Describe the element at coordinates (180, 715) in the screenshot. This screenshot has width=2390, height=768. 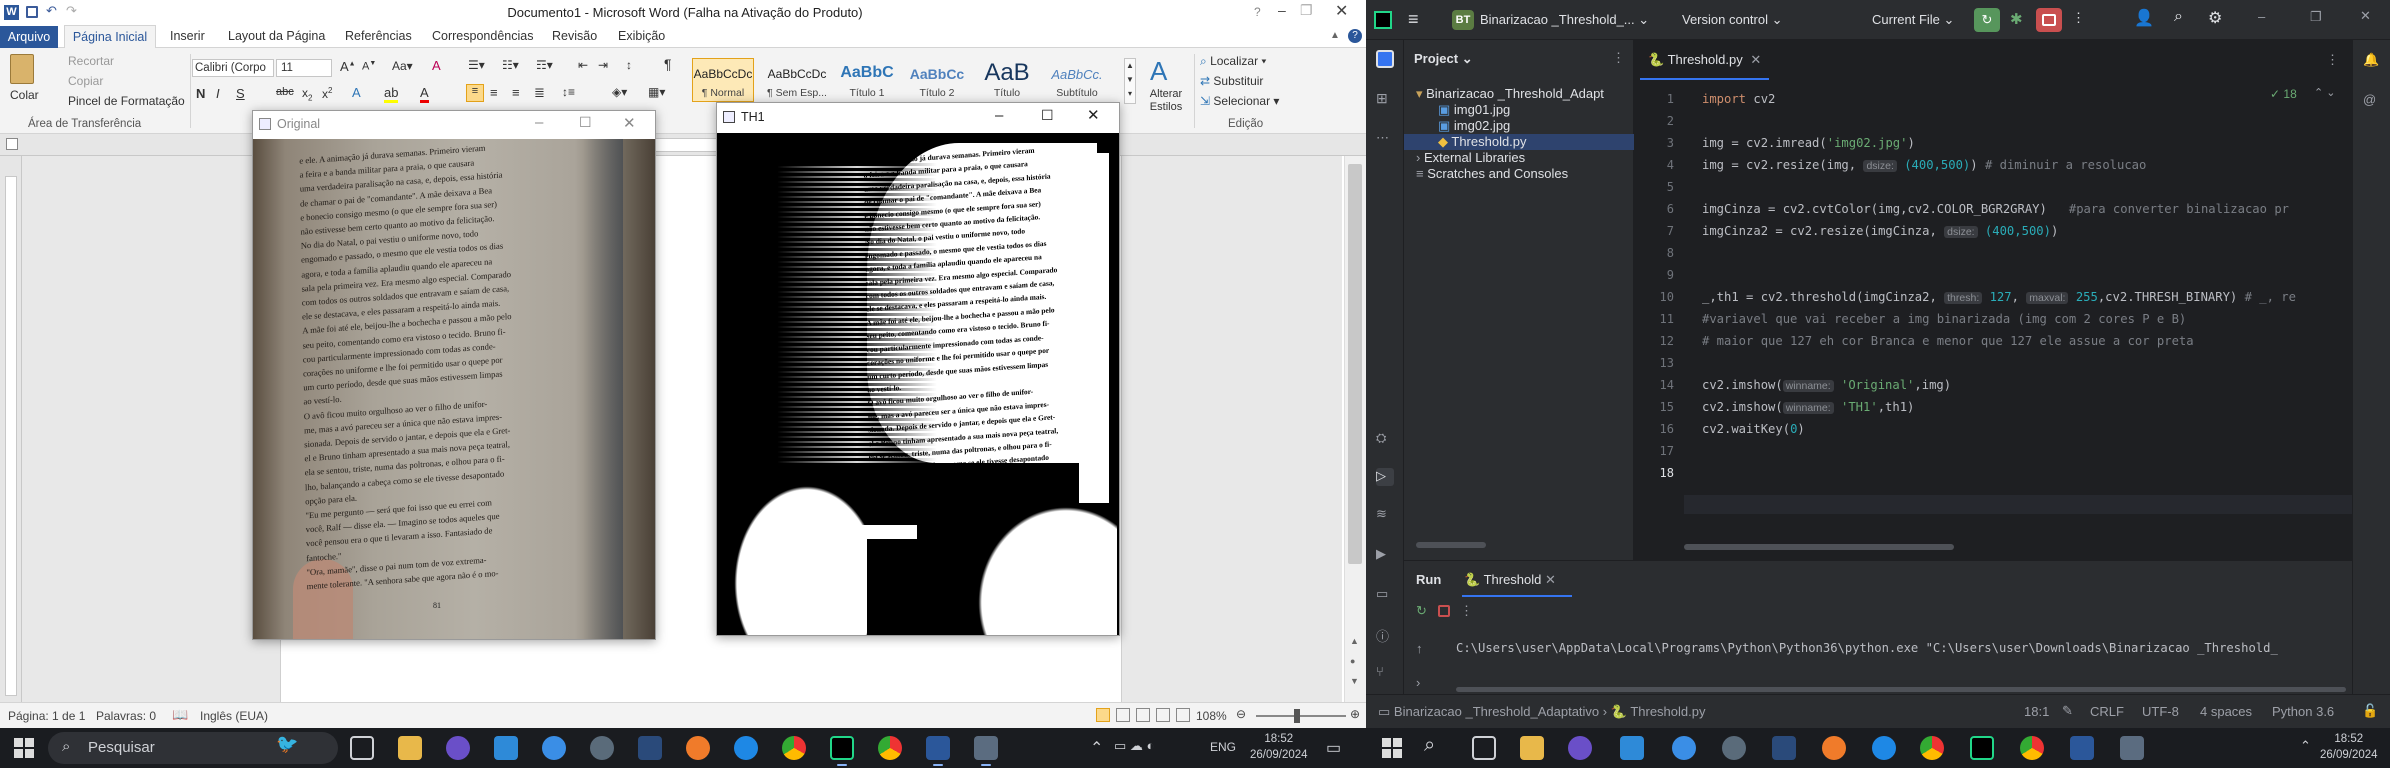
I see `proofing-icon: 📖` at that location.